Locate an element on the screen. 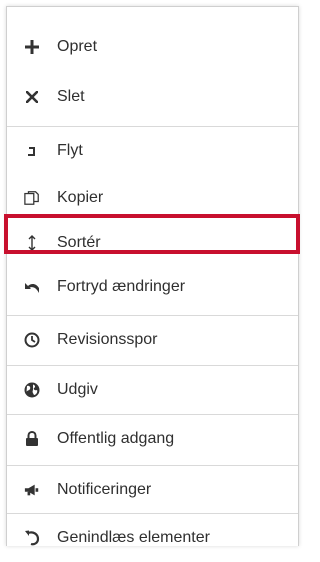 The height and width of the screenshot is (562, 320). menu-item-label: Notificeringer is located at coordinates (104, 489).